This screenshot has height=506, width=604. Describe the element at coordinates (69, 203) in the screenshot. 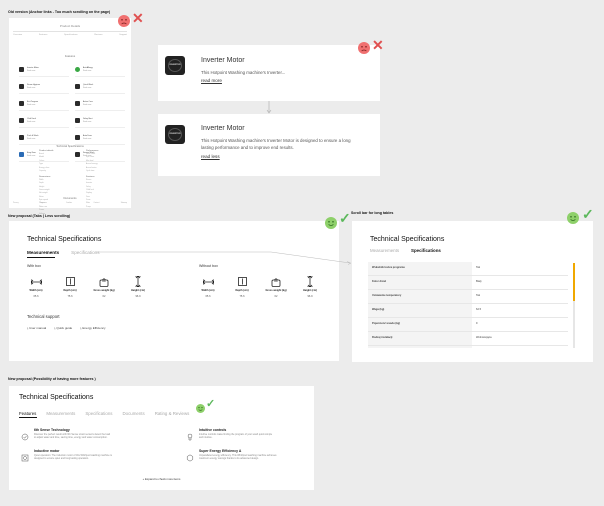

I see `old-footer-link: Cookies` at that location.